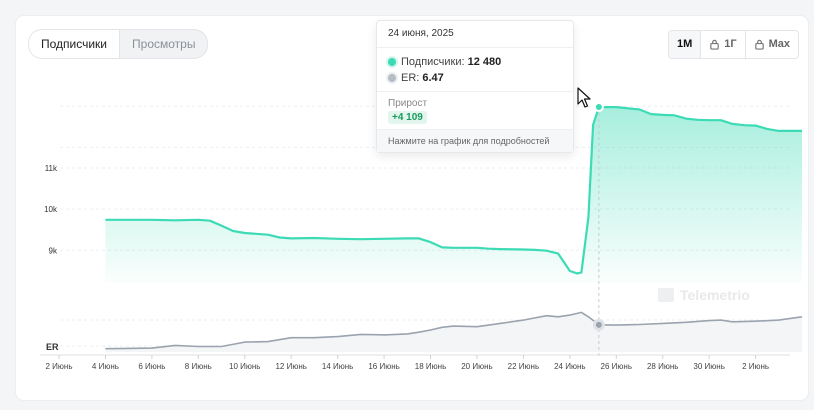  What do you see at coordinates (290, 366) in the screenshot?
I see `x-tick-label: 12 Июнь` at bounding box center [290, 366].